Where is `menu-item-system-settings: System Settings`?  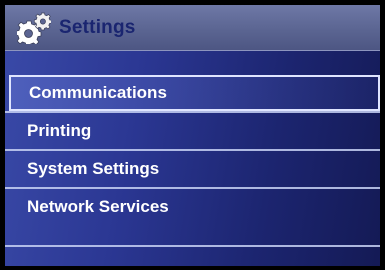 menu-item-system-settings: System Settings is located at coordinates (192, 168).